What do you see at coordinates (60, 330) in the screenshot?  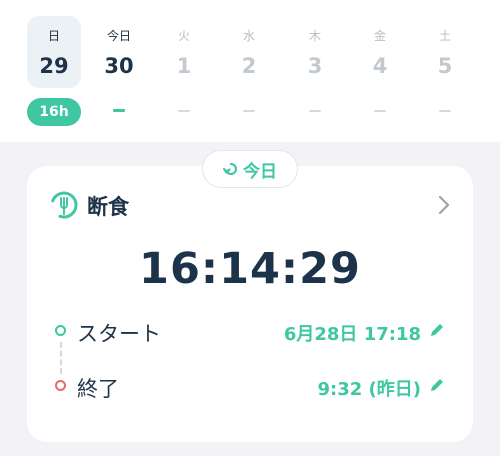 I see `start-dot` at bounding box center [60, 330].